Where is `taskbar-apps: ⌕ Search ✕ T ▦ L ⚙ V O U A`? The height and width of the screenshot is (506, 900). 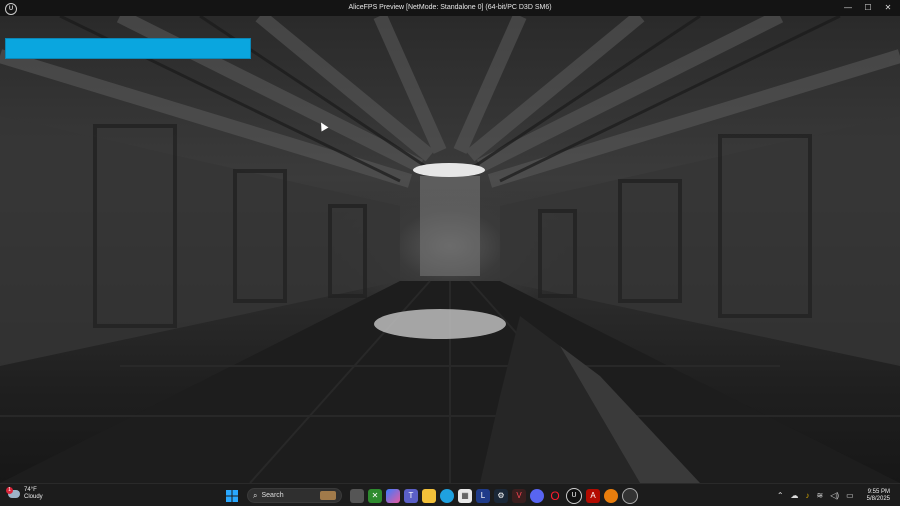
taskbar-apps: ⌕ Search ✕ T ▦ L ⚙ V O U A is located at coordinates (431, 495).